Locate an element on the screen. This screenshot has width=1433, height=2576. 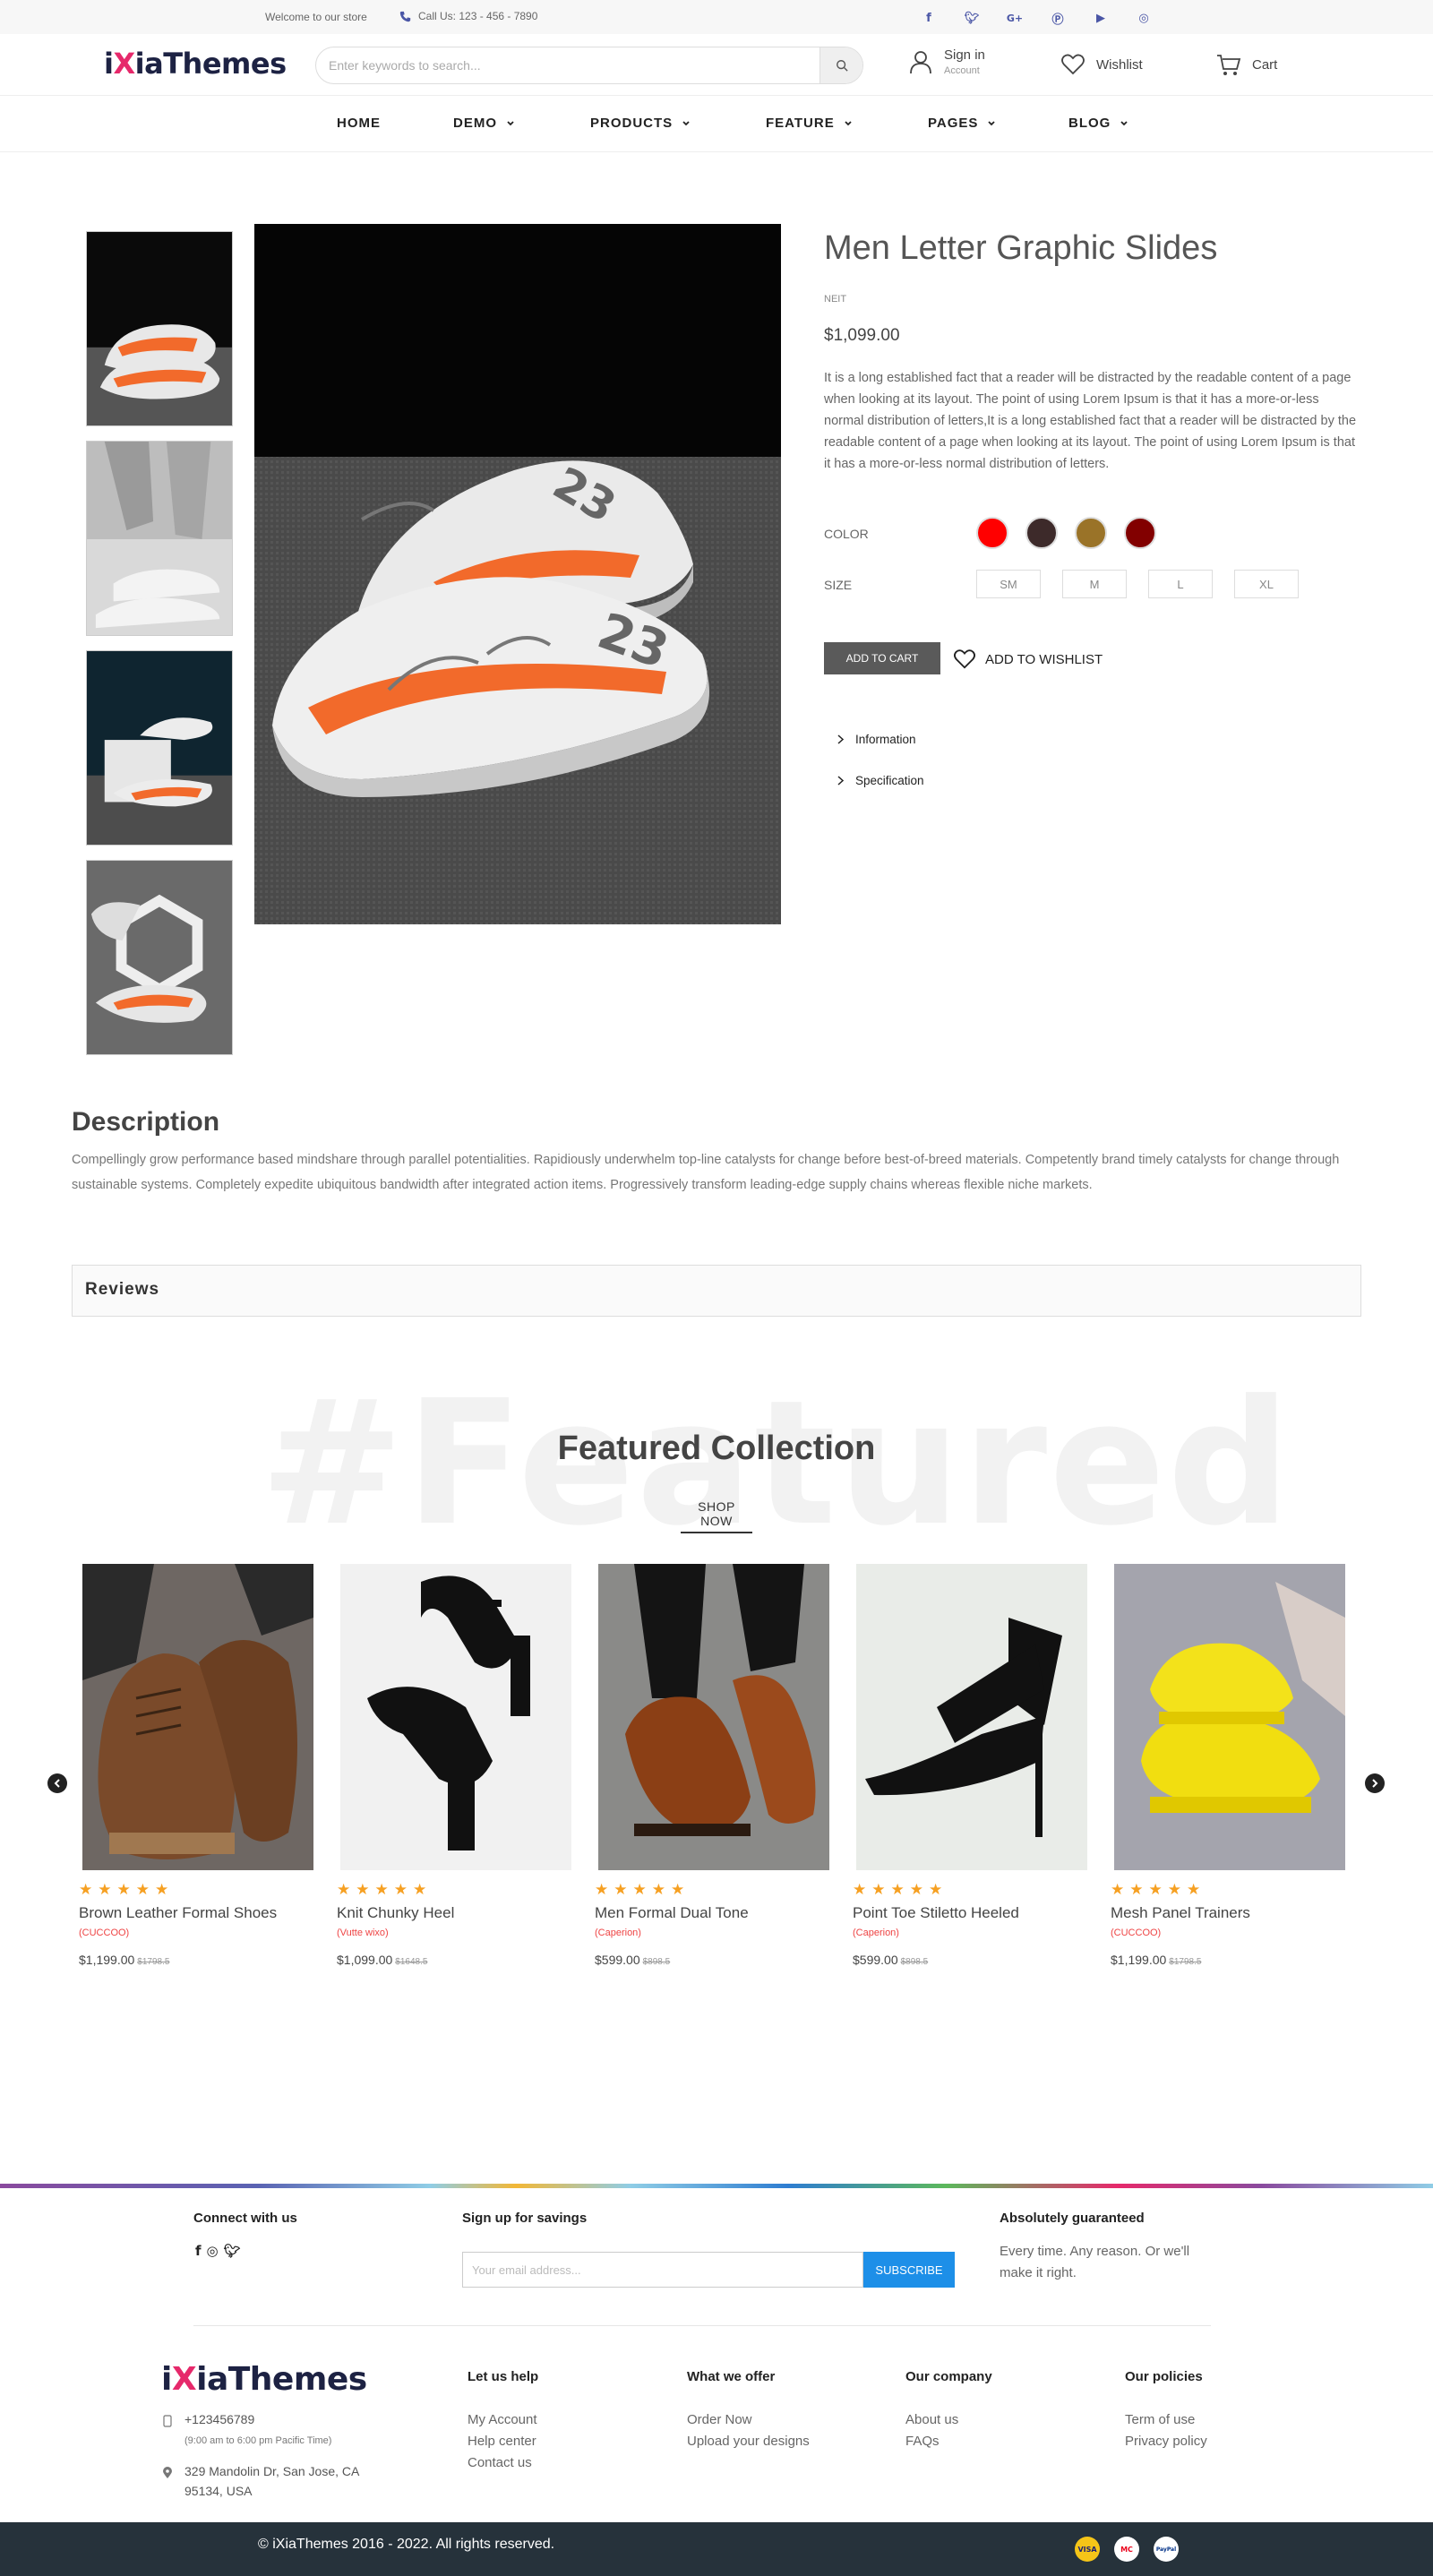
newsletter-email-input is located at coordinates (662, 2270).